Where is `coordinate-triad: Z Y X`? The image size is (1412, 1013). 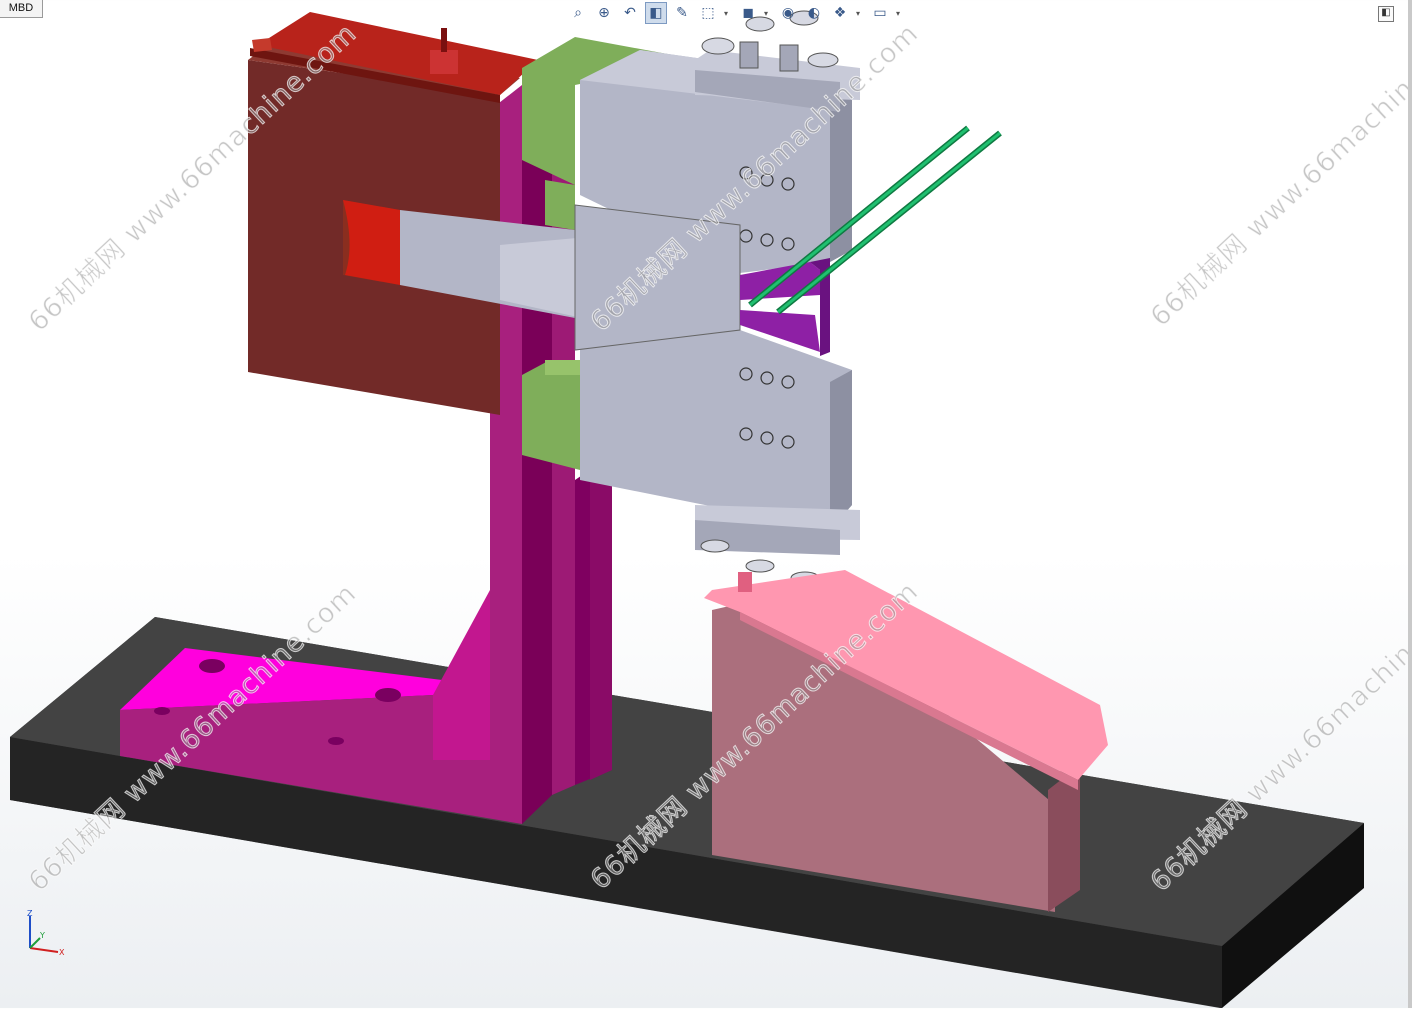 coordinate-triad: Z Y X is located at coordinates (46, 933).